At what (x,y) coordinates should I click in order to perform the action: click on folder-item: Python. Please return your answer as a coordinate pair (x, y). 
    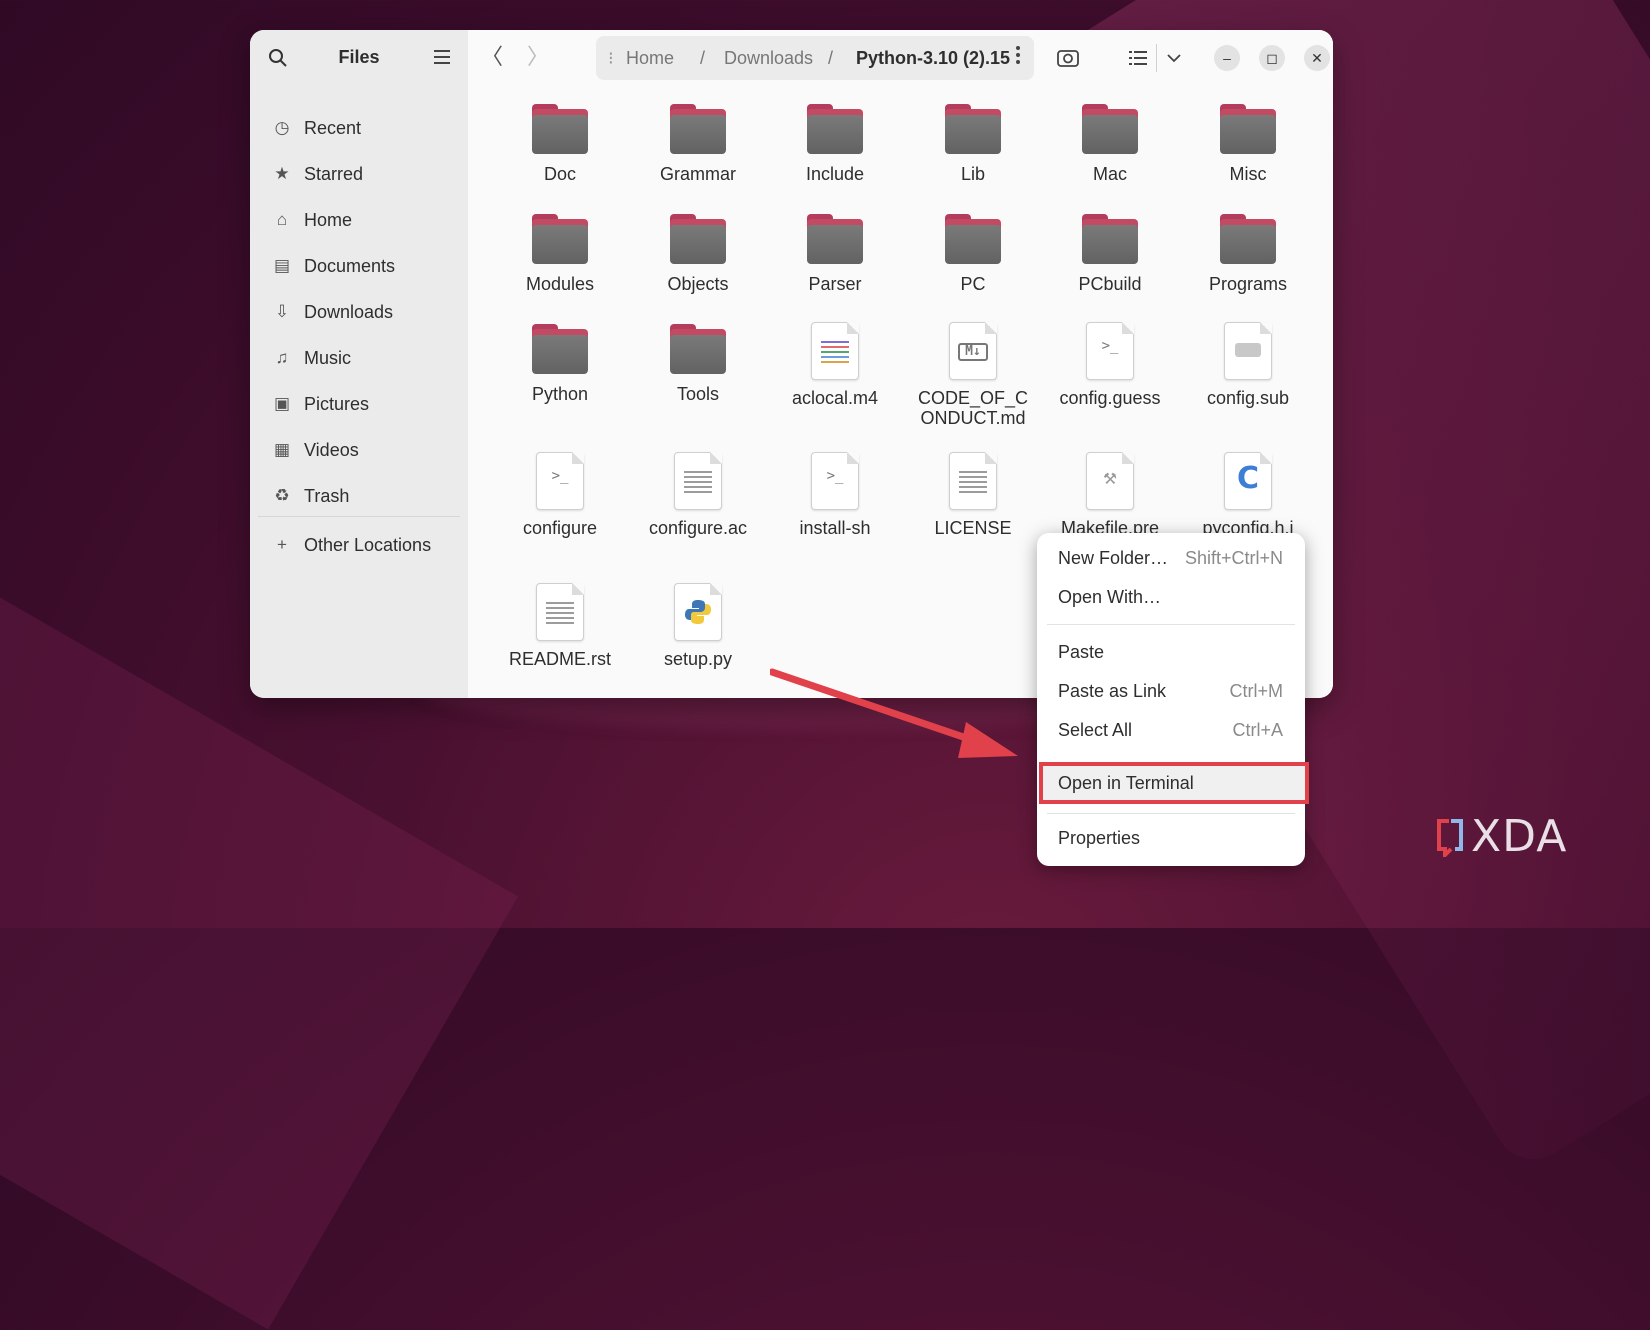
    Looking at the image, I should click on (560, 364).